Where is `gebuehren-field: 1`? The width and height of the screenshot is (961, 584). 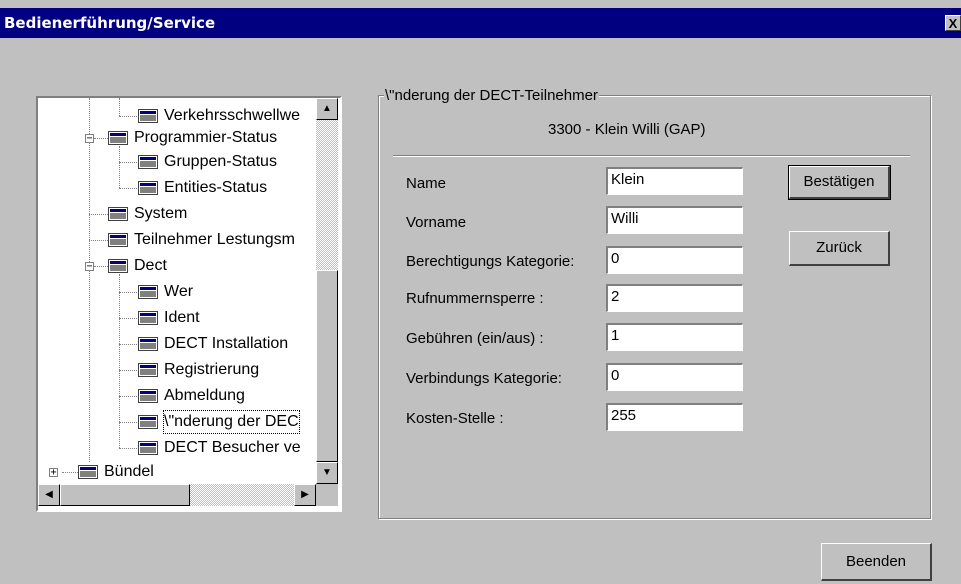 gebuehren-field: 1 is located at coordinates (674, 337).